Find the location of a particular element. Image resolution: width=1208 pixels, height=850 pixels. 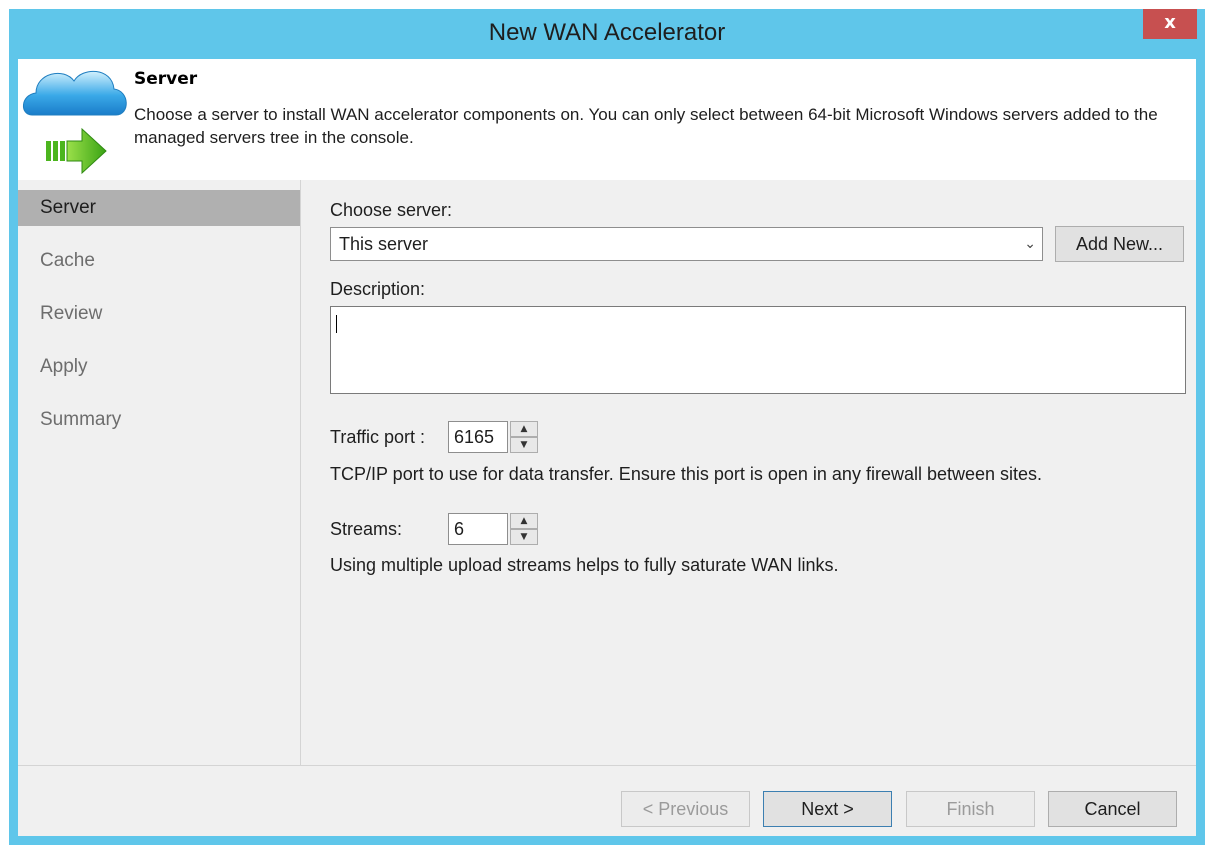

traffic-port-input: 6165 is located at coordinates (478, 437).